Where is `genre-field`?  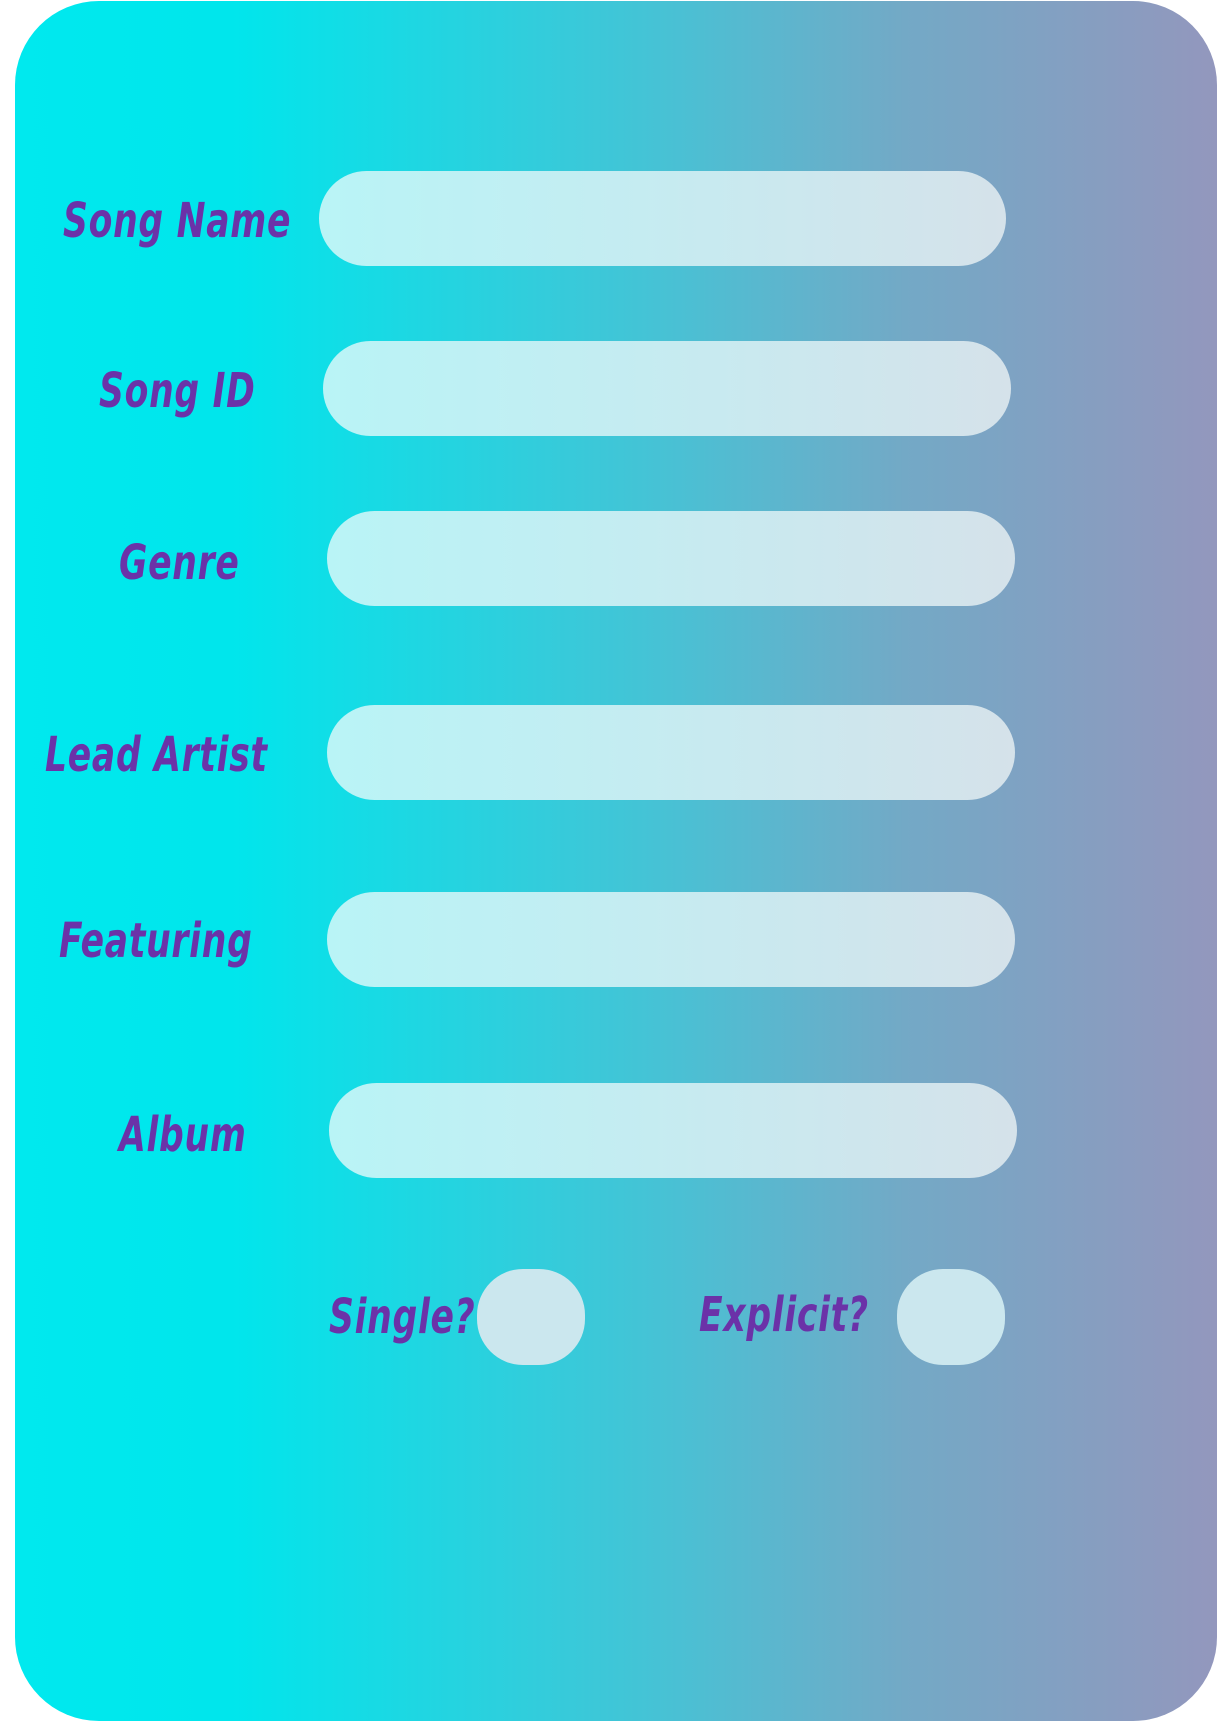 genre-field is located at coordinates (671, 558).